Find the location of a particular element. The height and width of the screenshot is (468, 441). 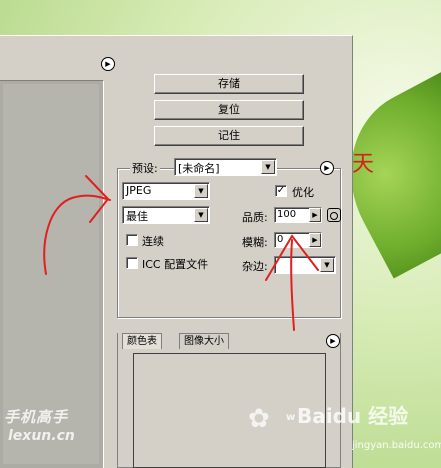

right-arrow-stroke is located at coordinates (292, 285).